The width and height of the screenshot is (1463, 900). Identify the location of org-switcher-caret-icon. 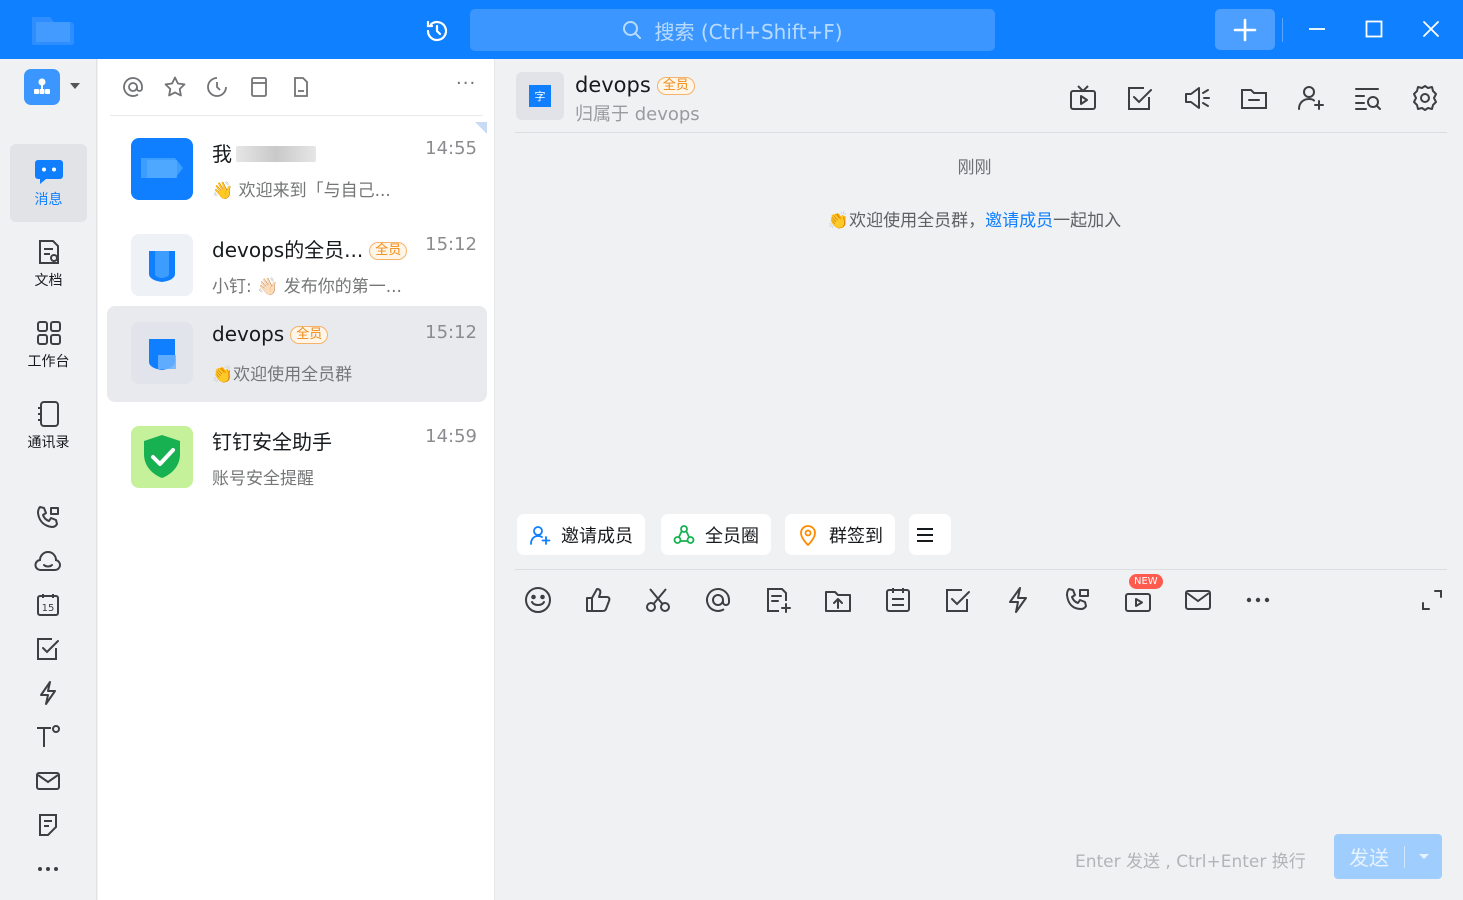
(75, 86).